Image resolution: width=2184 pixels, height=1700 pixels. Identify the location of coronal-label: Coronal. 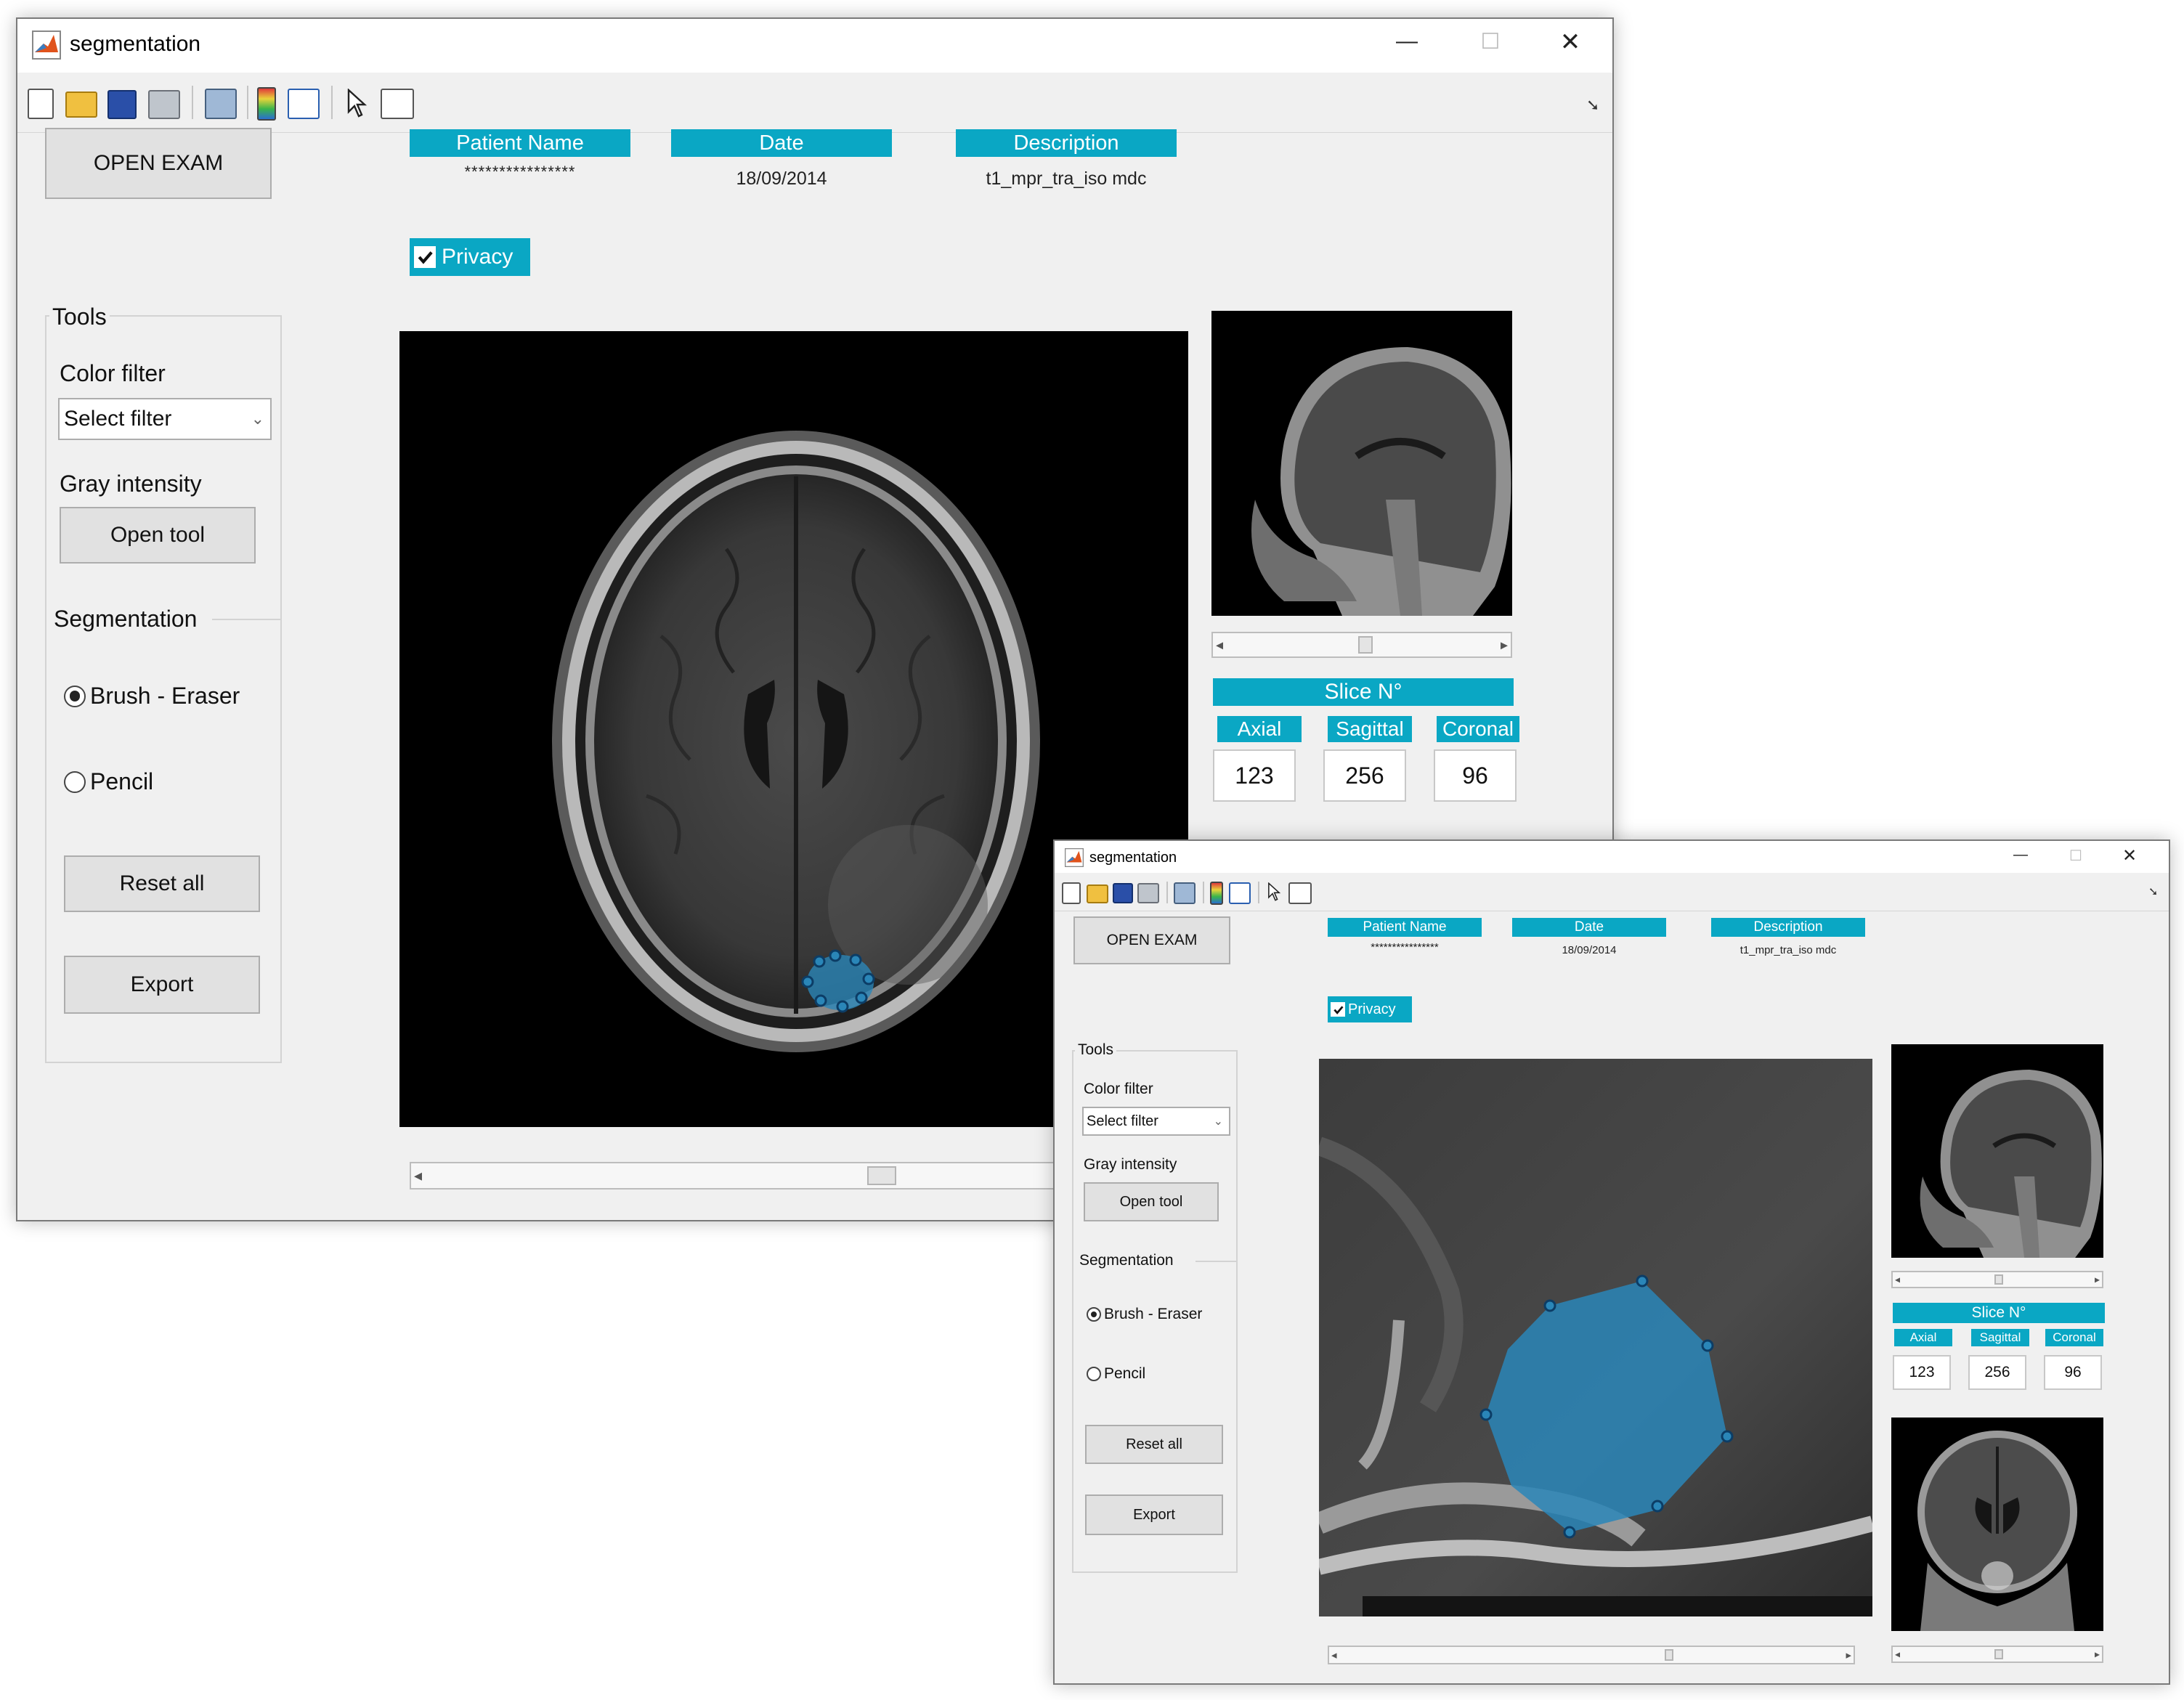
(1478, 729).